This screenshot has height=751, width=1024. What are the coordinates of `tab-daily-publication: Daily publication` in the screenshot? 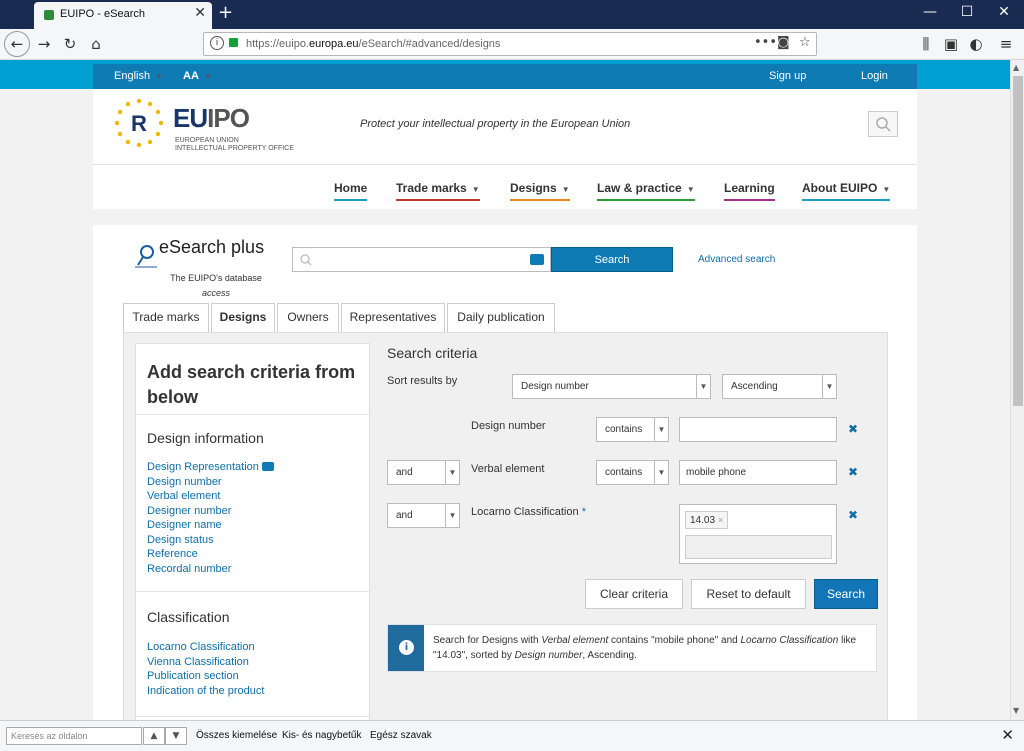 It's located at (501, 317).